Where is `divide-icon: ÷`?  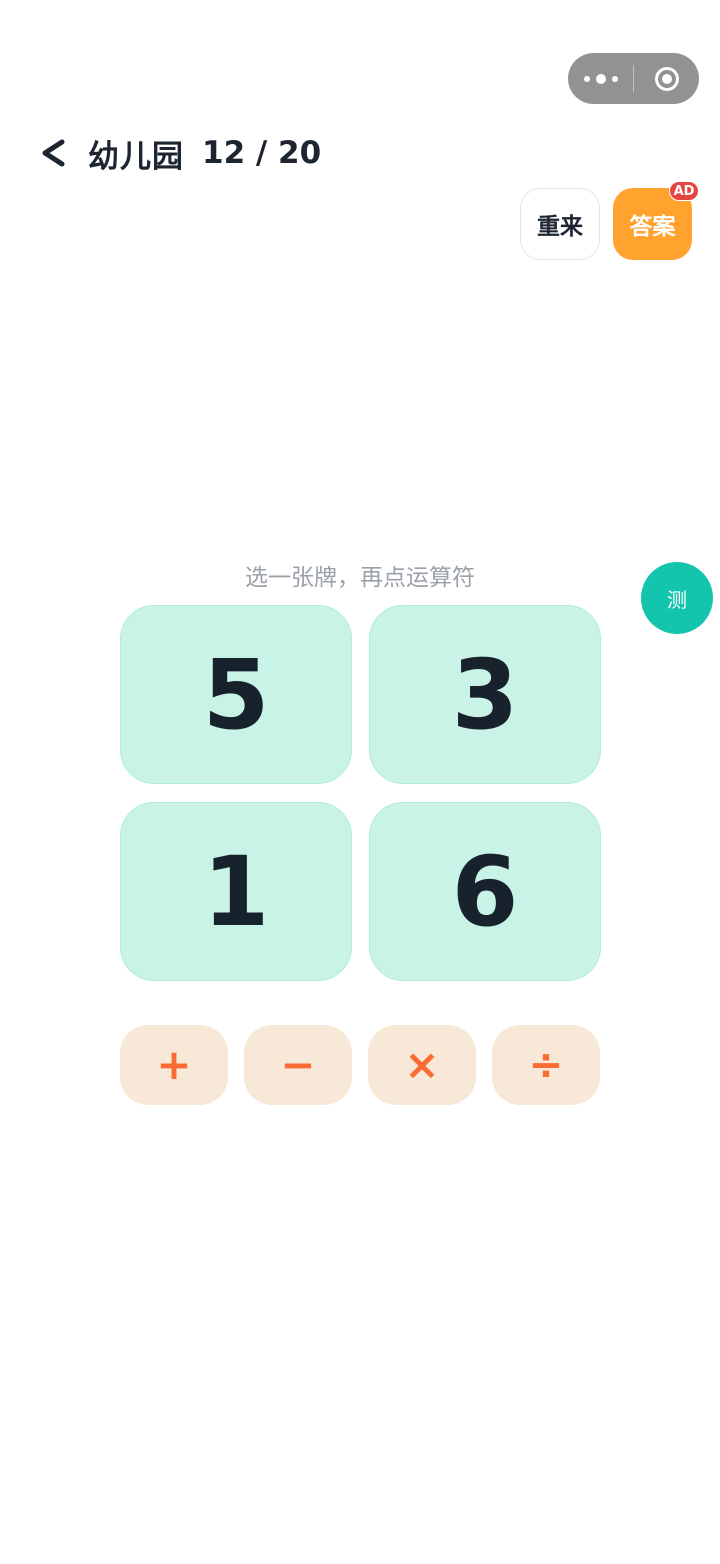
divide-icon: ÷ is located at coordinates (546, 1064).